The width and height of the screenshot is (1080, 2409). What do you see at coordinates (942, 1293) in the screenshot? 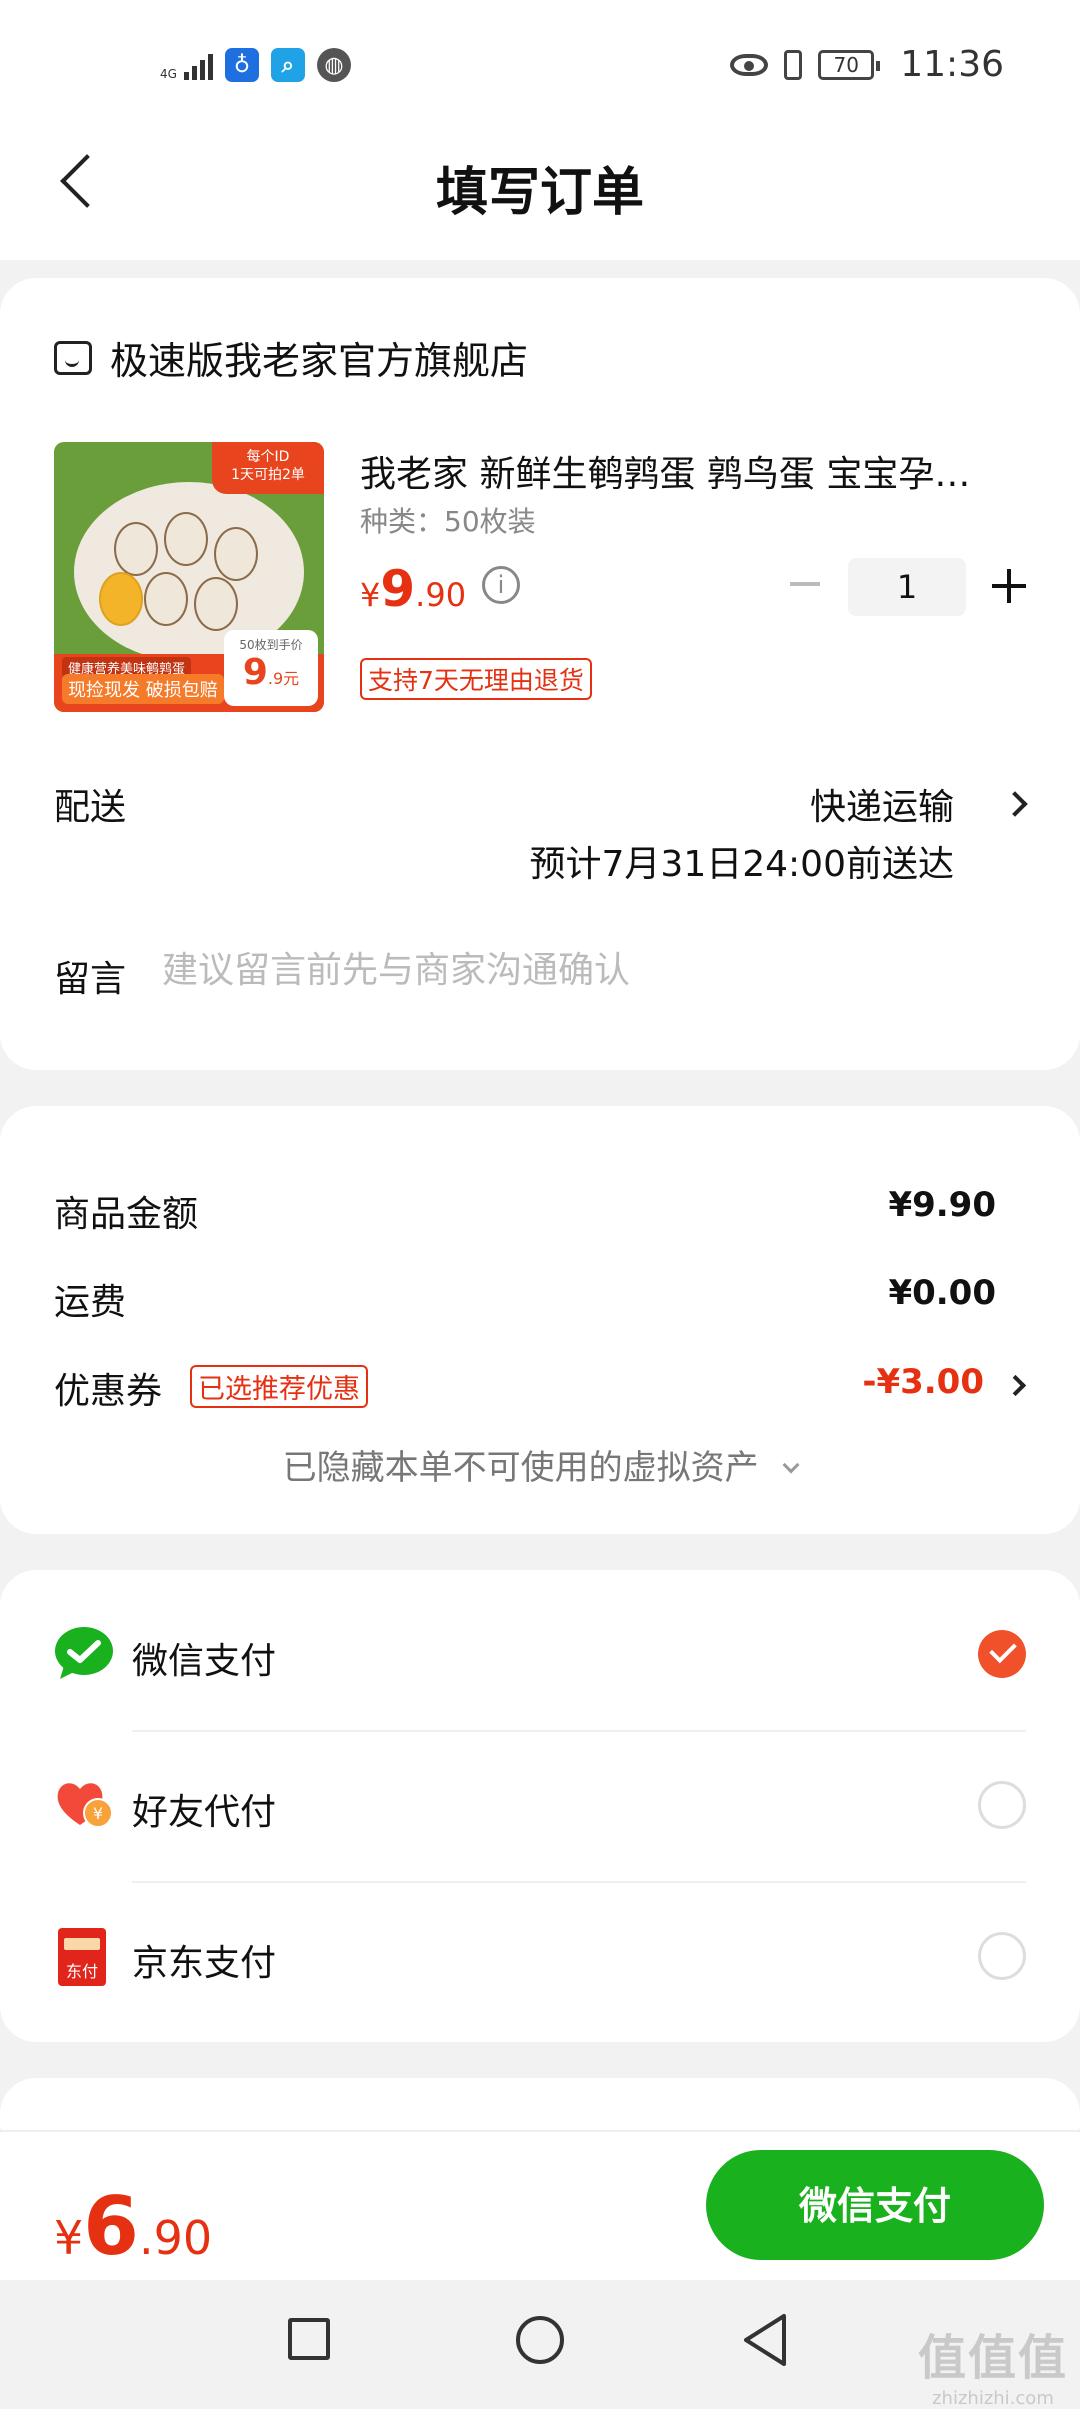
I see `shipping-value: ¥0.00` at bounding box center [942, 1293].